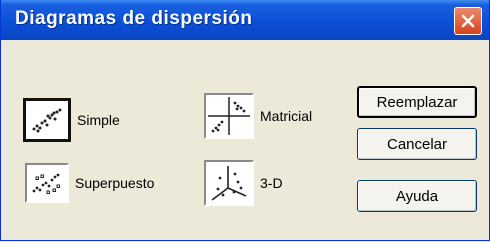 The width and height of the screenshot is (490, 242). I want to click on matrix-scatter-icon, so click(229, 116).